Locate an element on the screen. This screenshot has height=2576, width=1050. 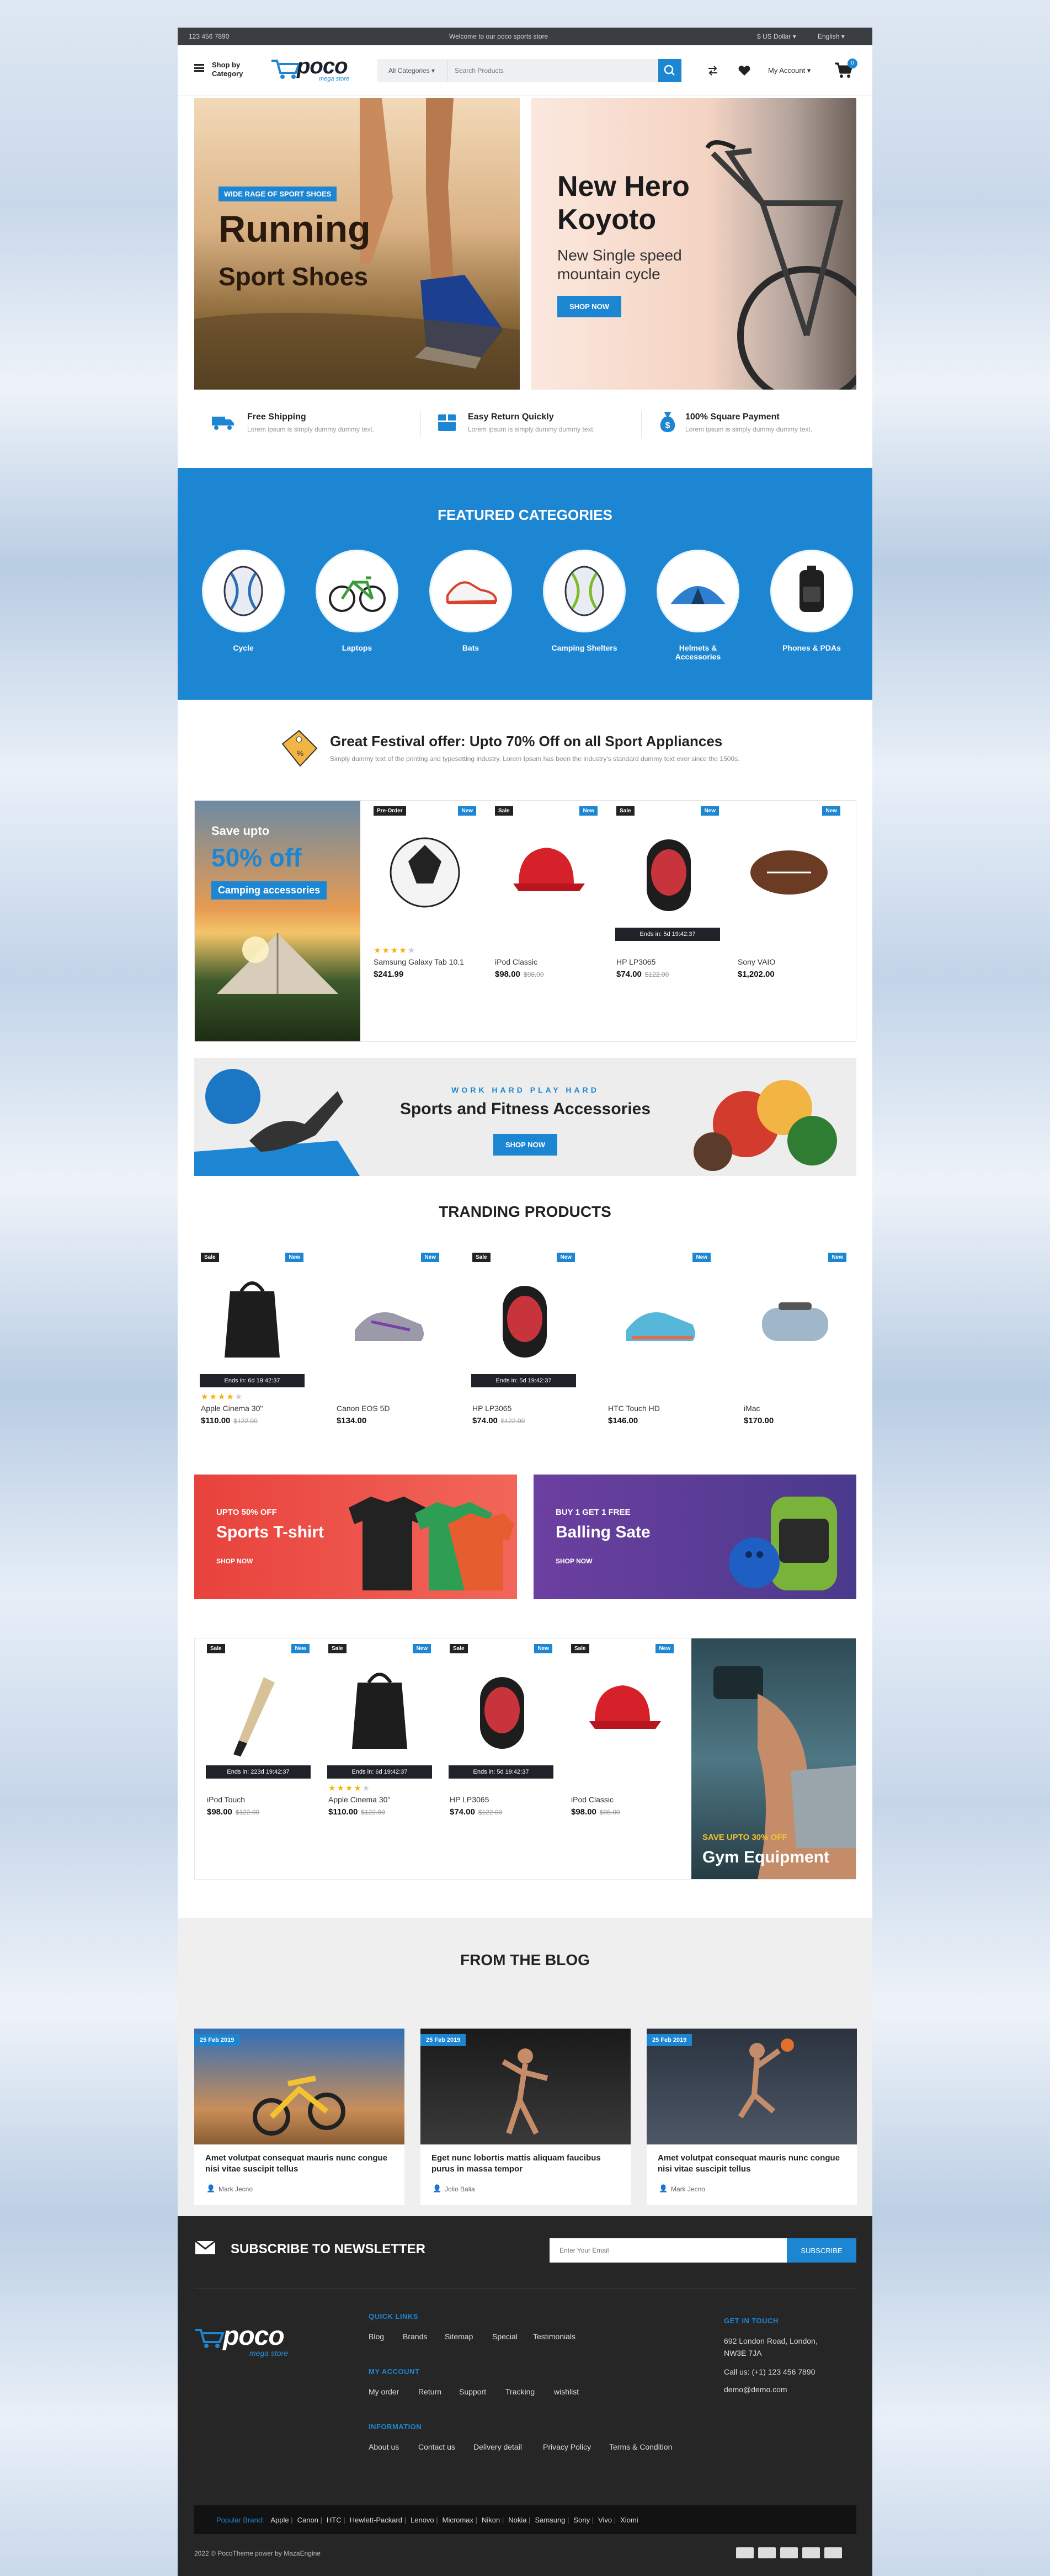
footer-logo: poco mega store is located at coordinates (257, 2340).